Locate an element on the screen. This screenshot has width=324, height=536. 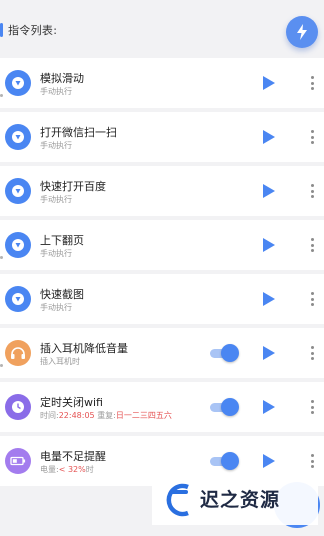
command-trigger: 电量:< 32%时 is located at coordinates (67, 469).